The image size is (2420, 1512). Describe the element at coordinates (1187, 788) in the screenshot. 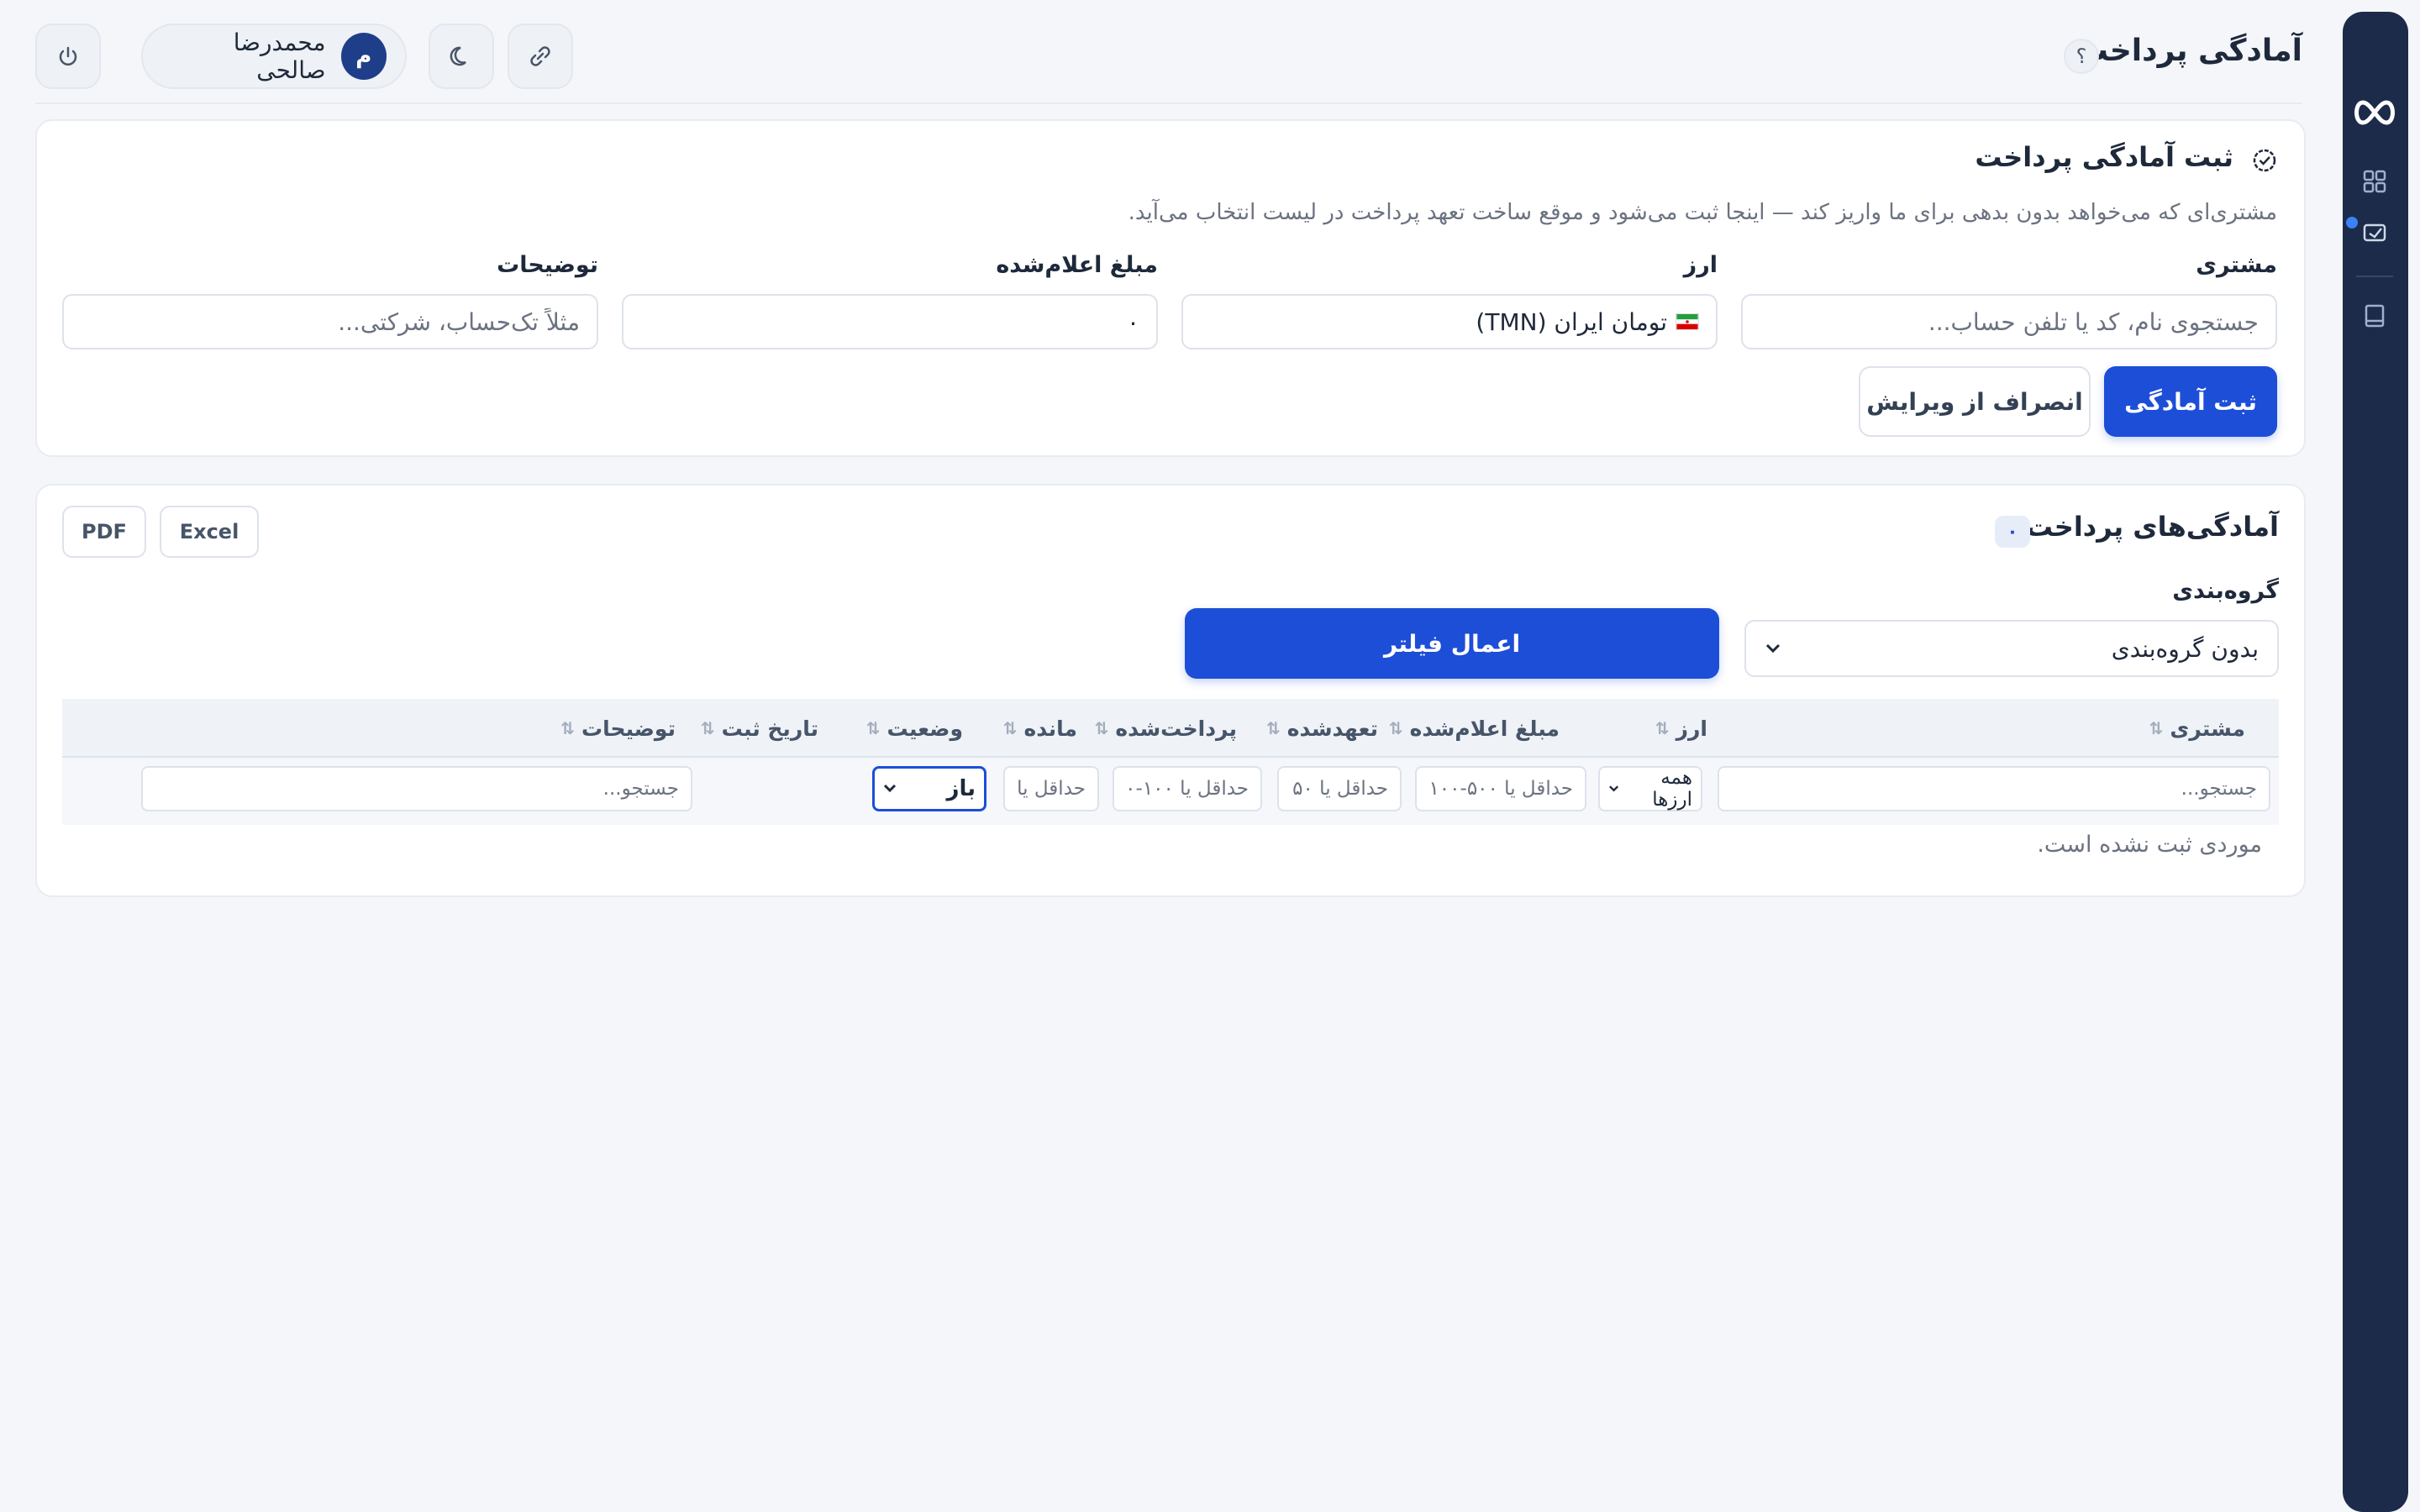

I see `filter-paid-input` at that location.